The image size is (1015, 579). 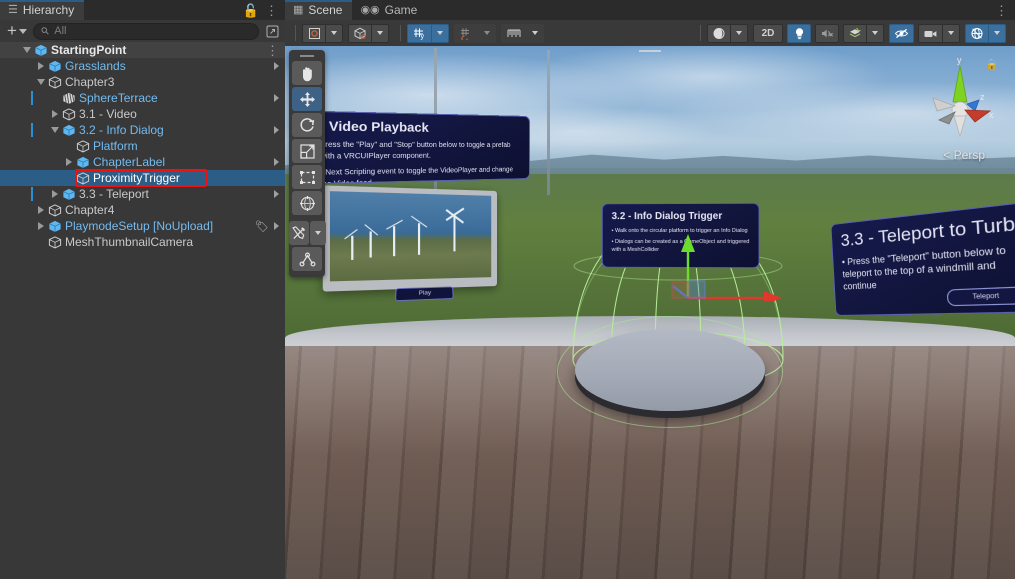 I want to click on shading-mode-glyph, so click(x=314, y=33).